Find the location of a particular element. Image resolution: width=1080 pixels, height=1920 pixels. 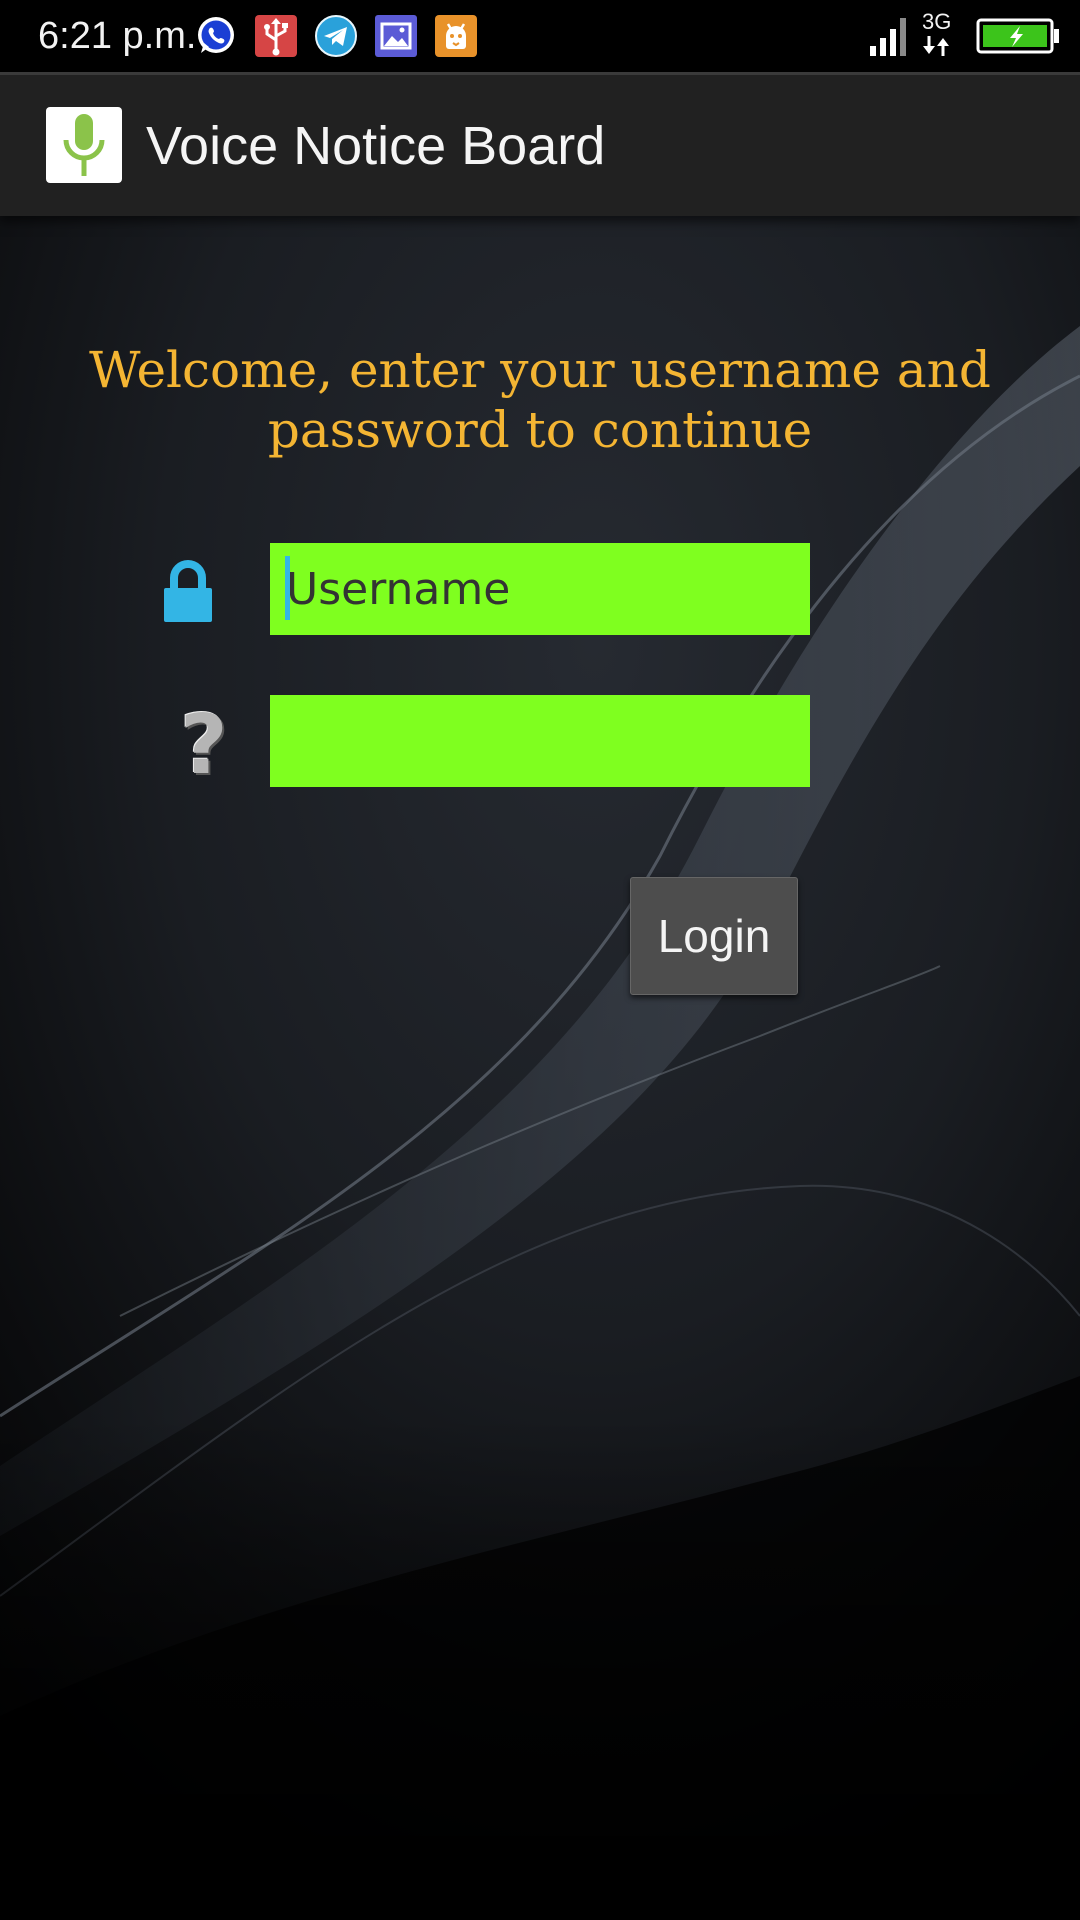

text-cursor is located at coordinates (287, 588).